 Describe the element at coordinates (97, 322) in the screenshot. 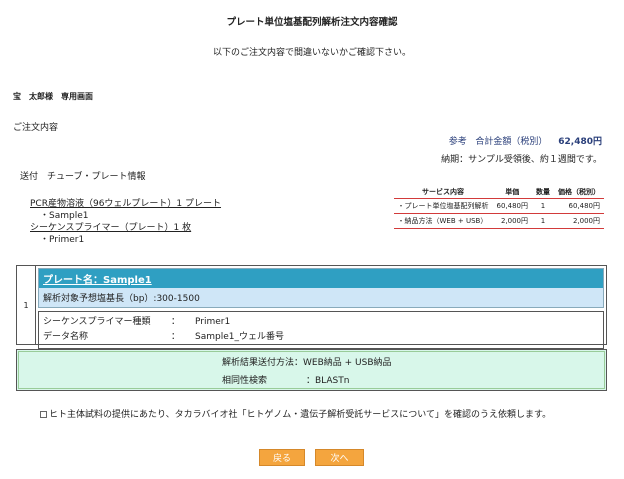

I see `detail-key: シーケンスプライマー種類` at that location.